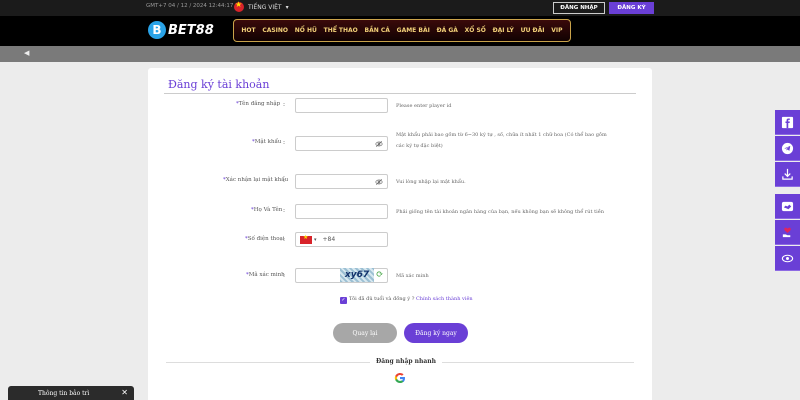  I want to click on nav-da-ga: ĐÁ GÀ, so click(447, 30).